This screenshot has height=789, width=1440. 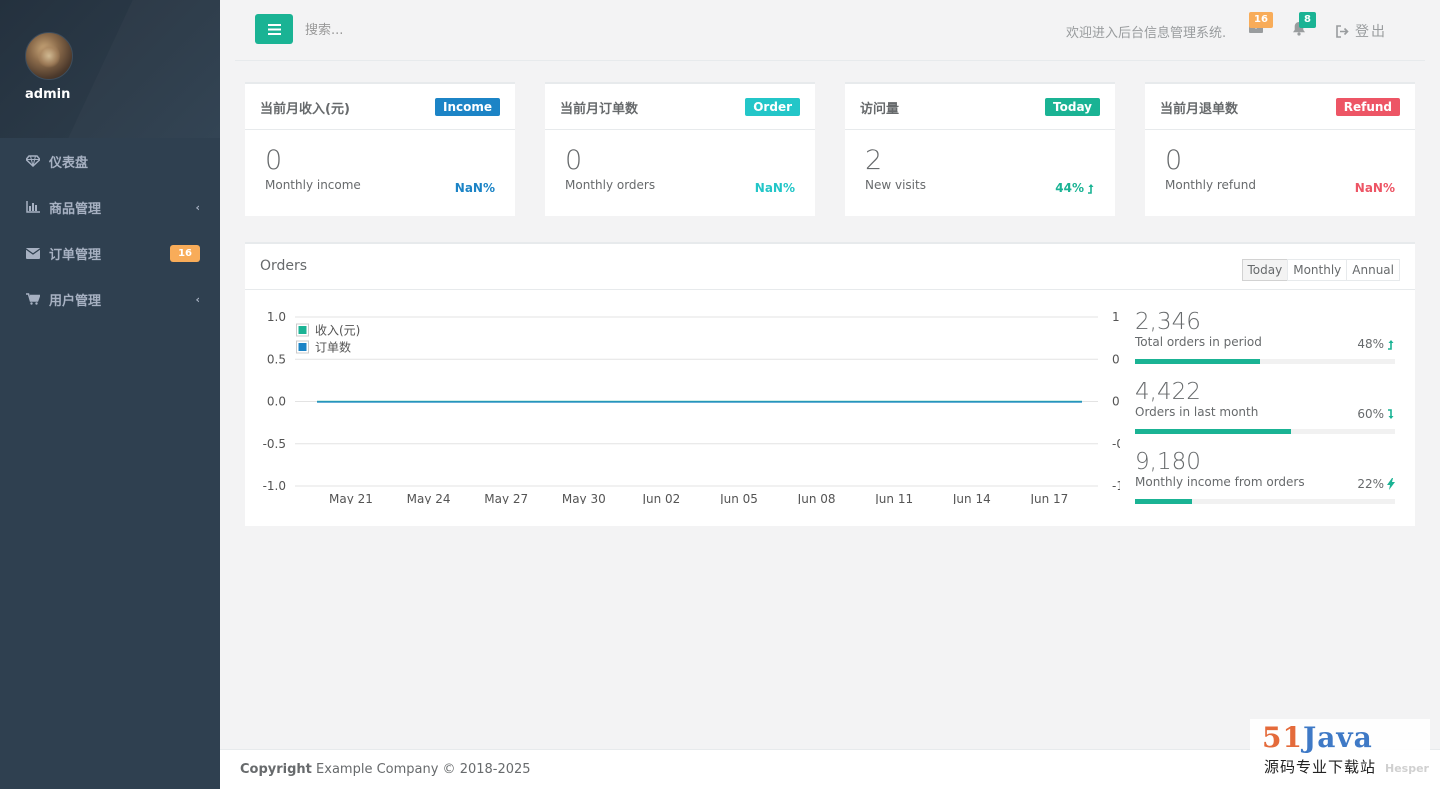 I want to click on envelope-icon, so click(x=33, y=253).